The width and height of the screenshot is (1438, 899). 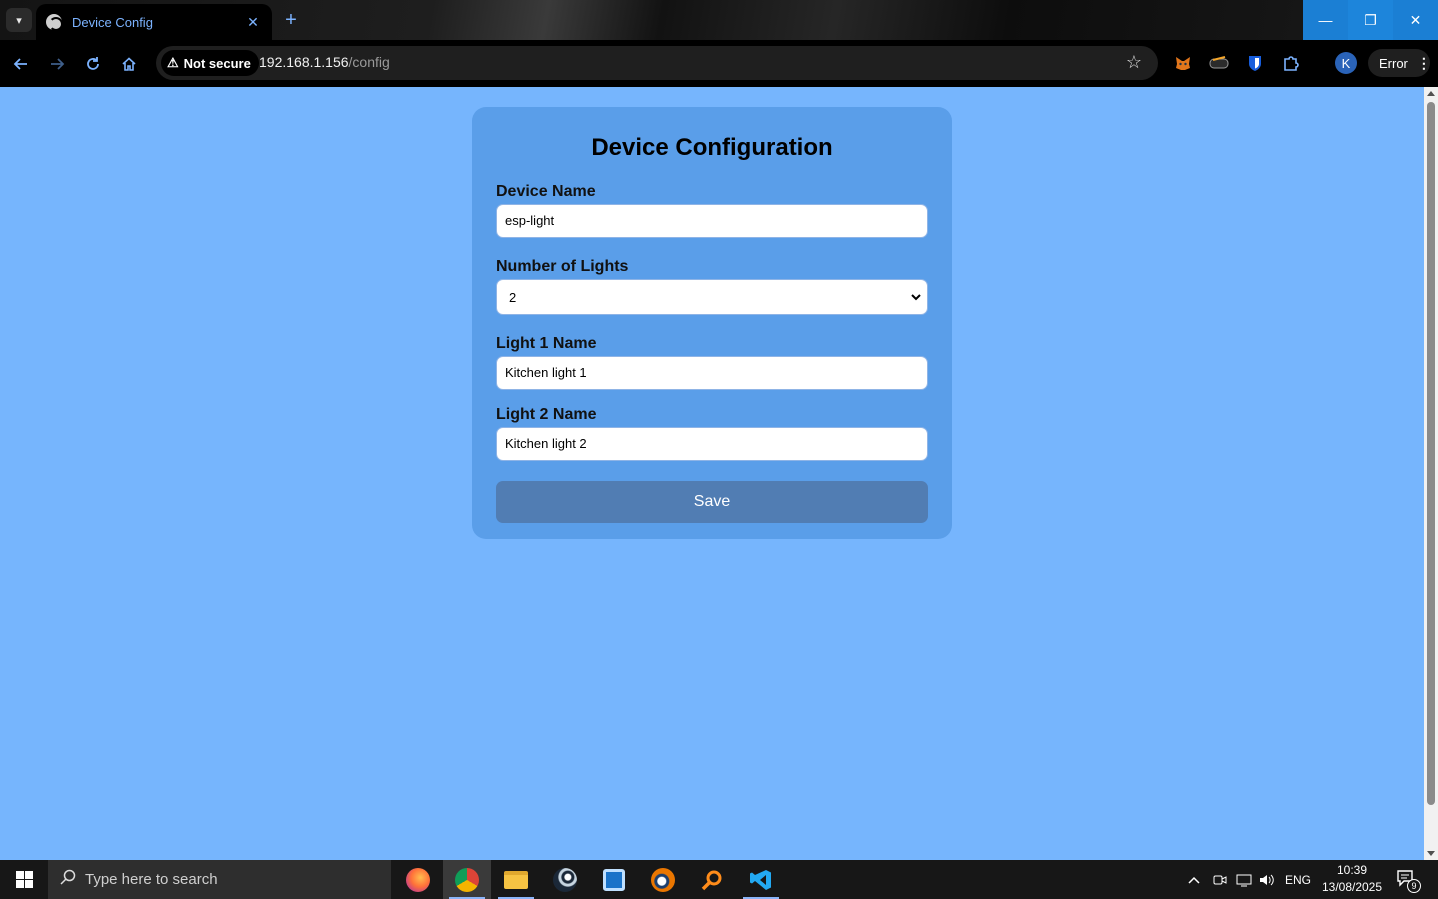 I want to click on taskbar-search: Type here to search, so click(x=219, y=879).